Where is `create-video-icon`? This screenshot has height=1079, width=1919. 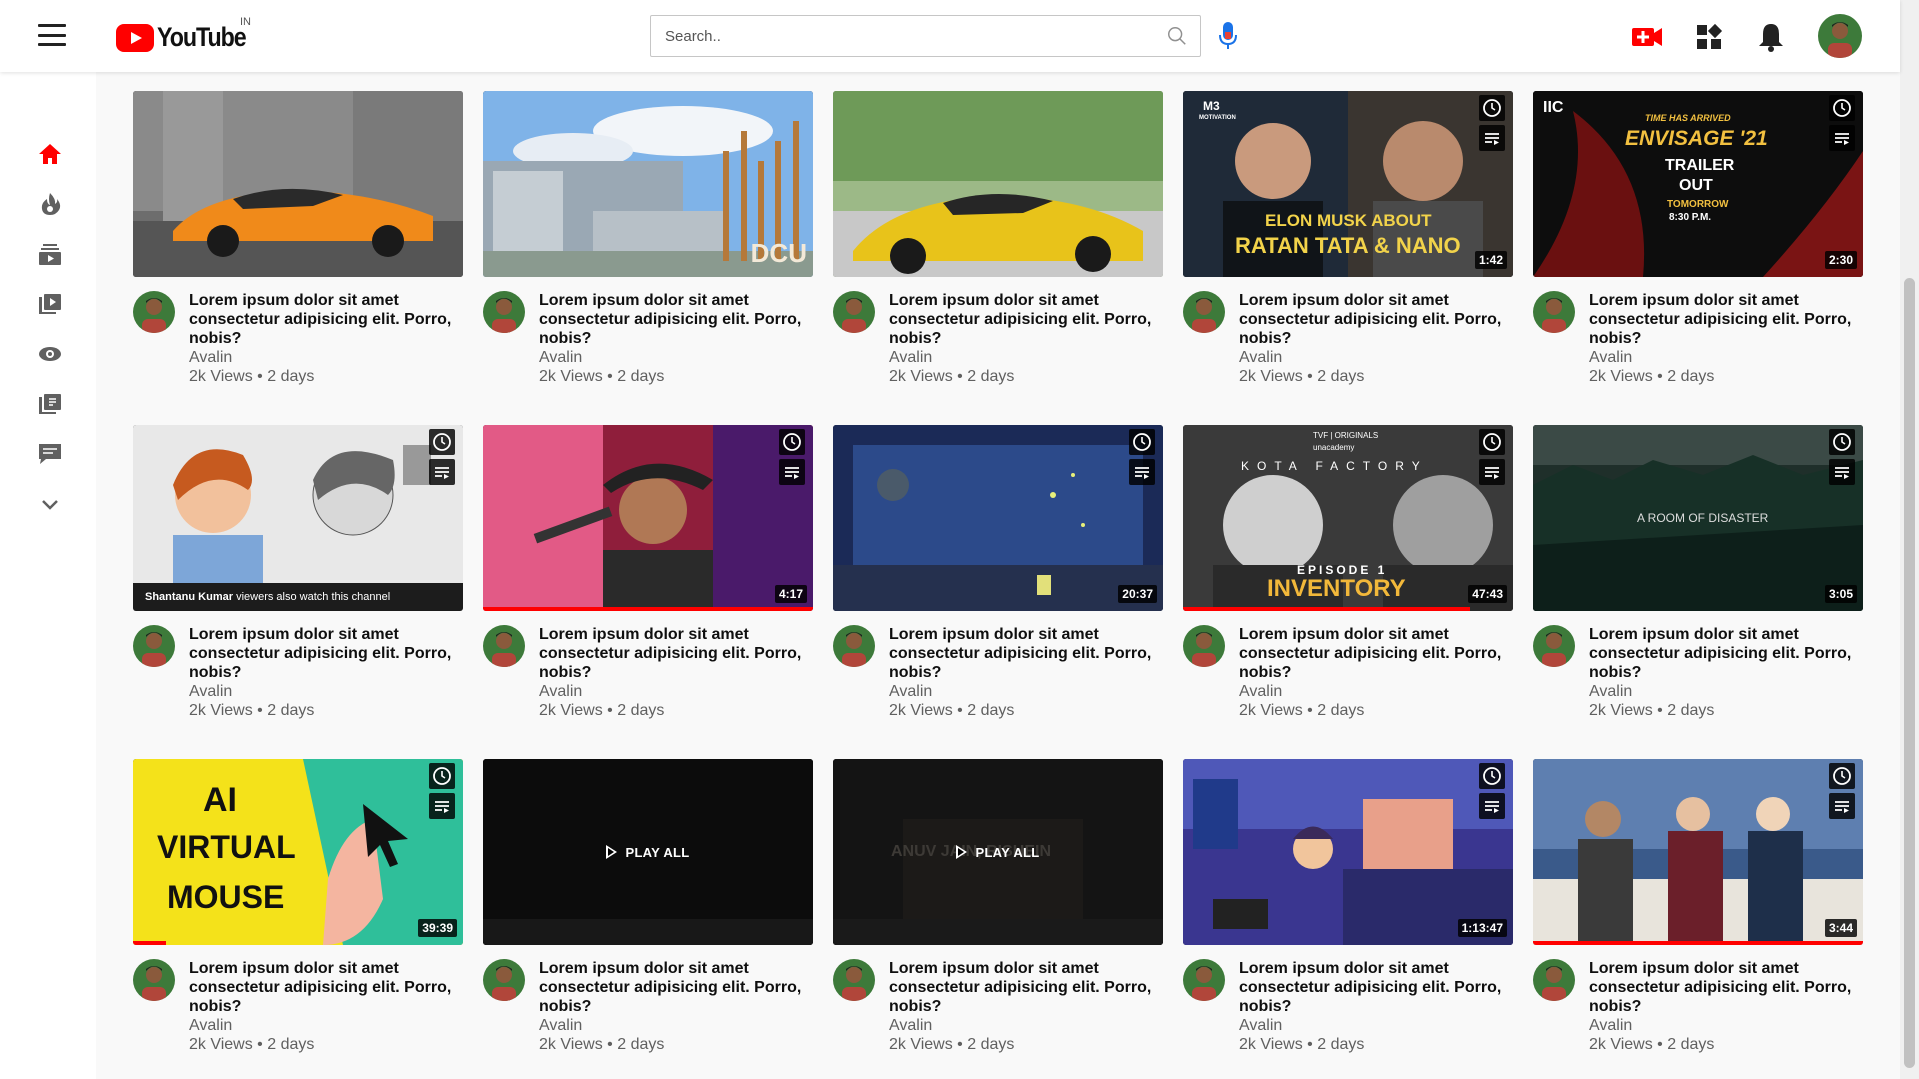 create-video-icon is located at coordinates (1647, 37).